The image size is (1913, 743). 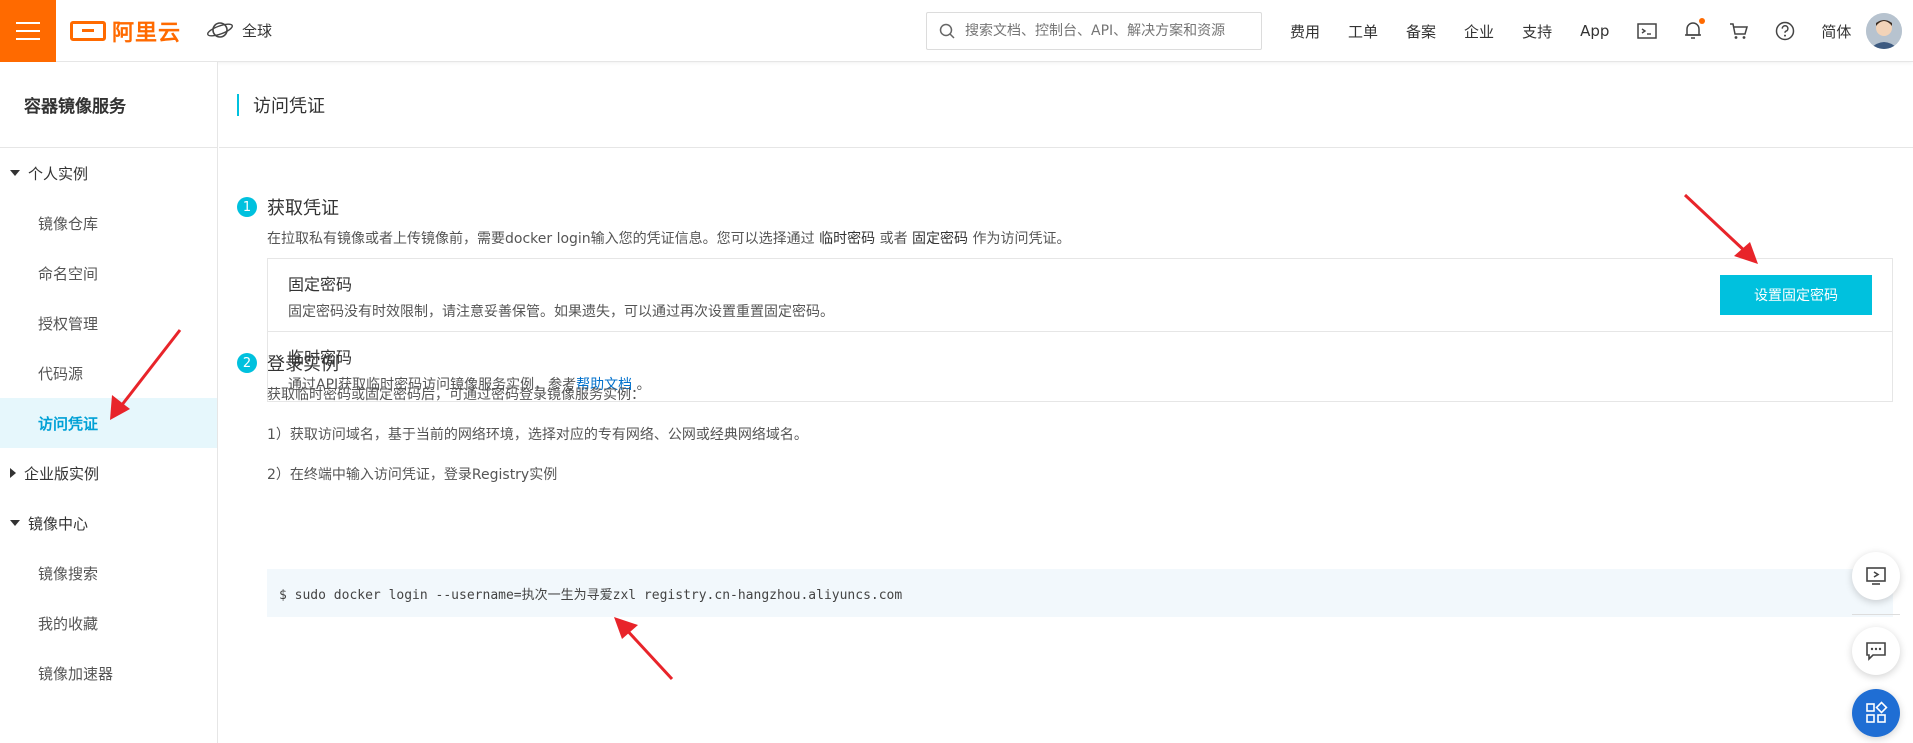 I want to click on sidebar-group-label: 个人实例, so click(x=58, y=173).